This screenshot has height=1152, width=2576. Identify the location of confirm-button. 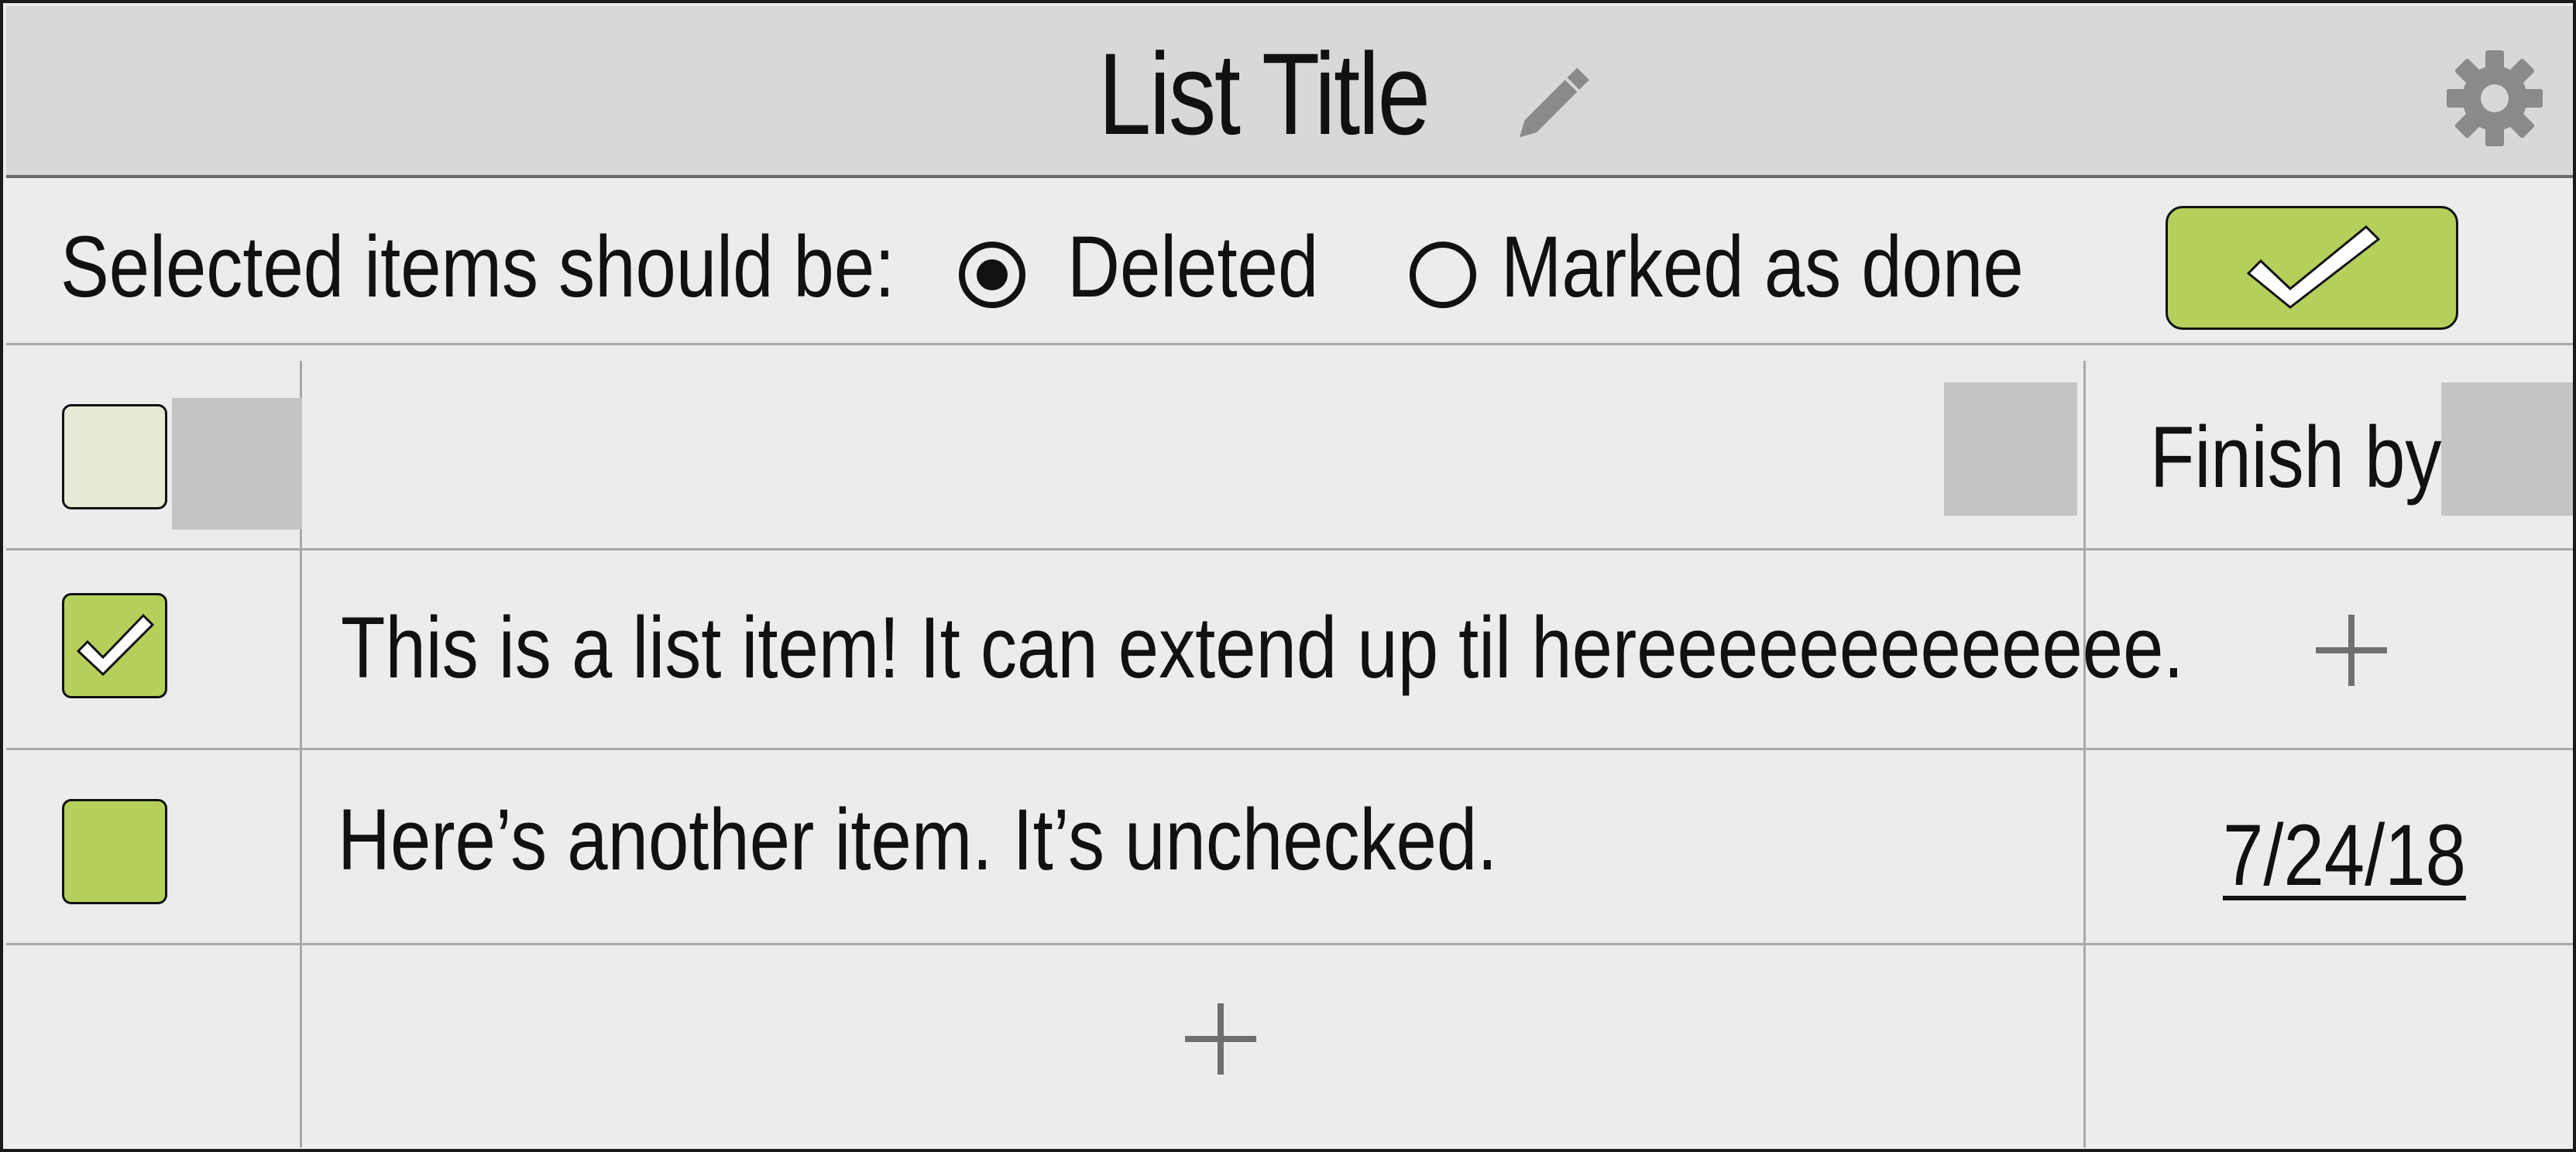
(2312, 268).